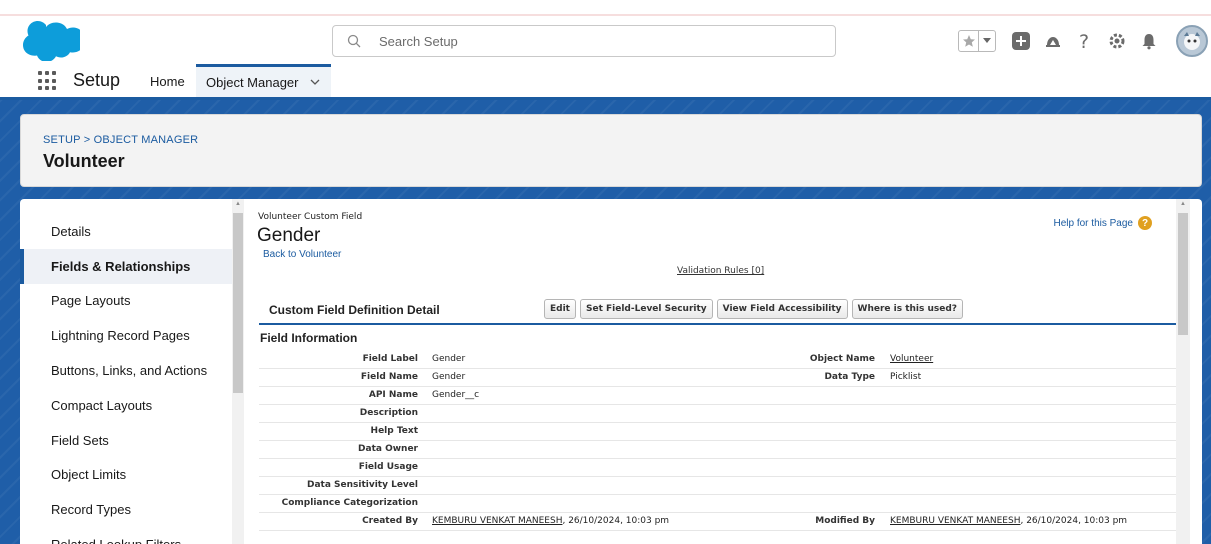 This screenshot has width=1211, height=544. I want to click on notifications-bell-icon, so click(1149, 41).